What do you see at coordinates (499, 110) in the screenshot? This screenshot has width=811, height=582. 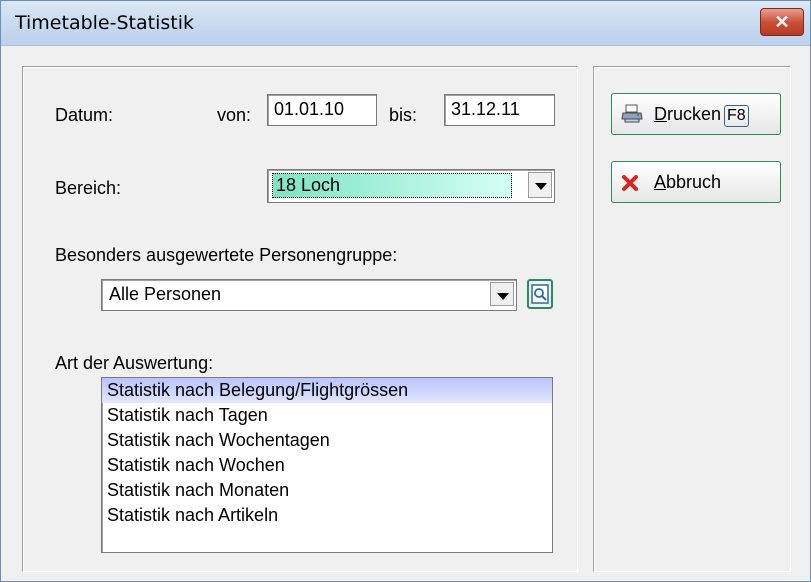 I see `bis-date-input: 31.12.11` at bounding box center [499, 110].